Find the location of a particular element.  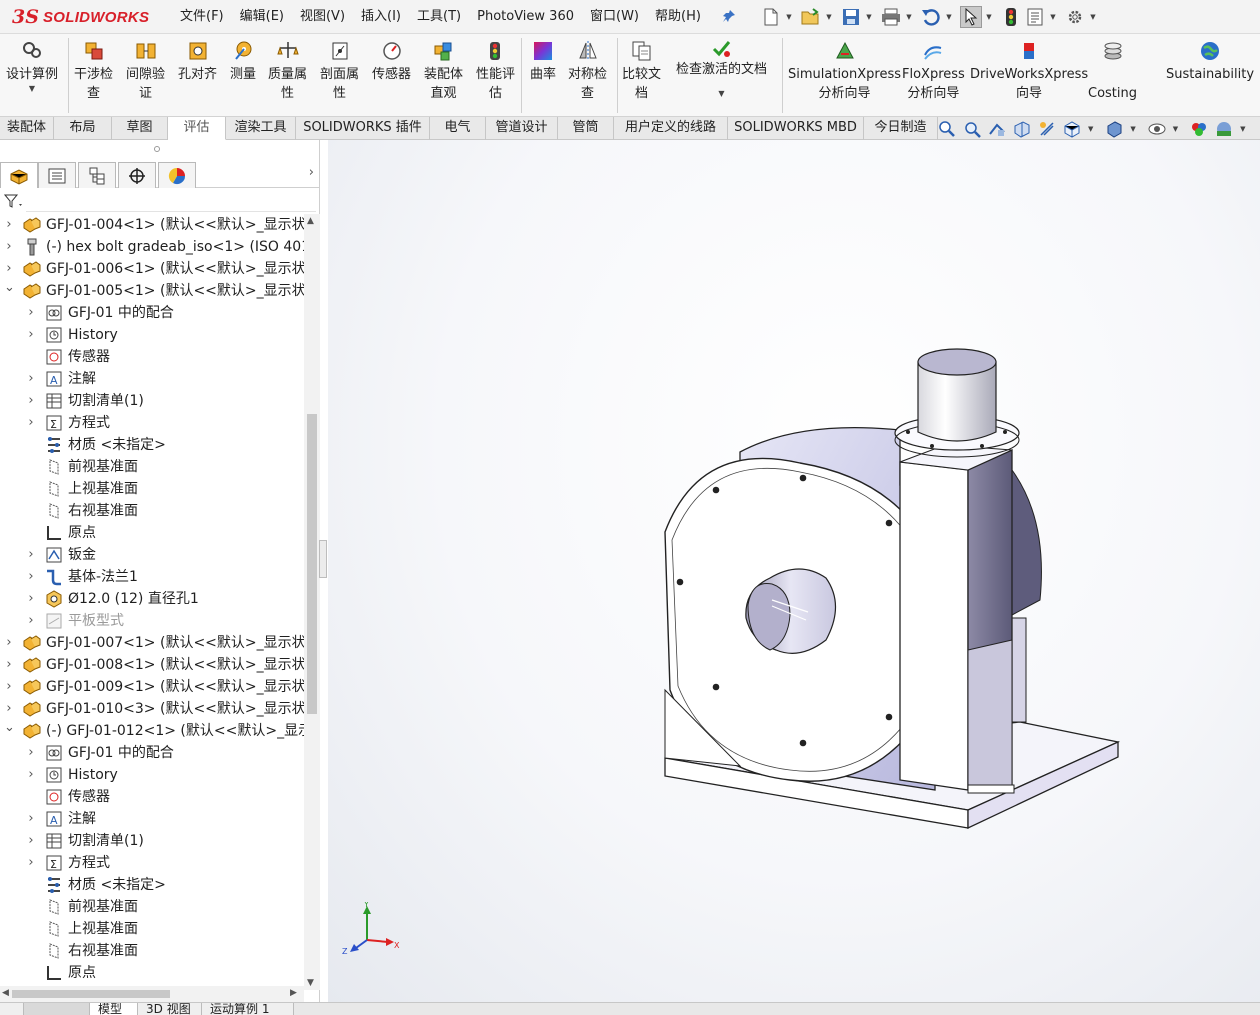

tree-item: › GFJ-01-010<3> (默认<<默认>_显示状态 is located at coordinates (152, 709).